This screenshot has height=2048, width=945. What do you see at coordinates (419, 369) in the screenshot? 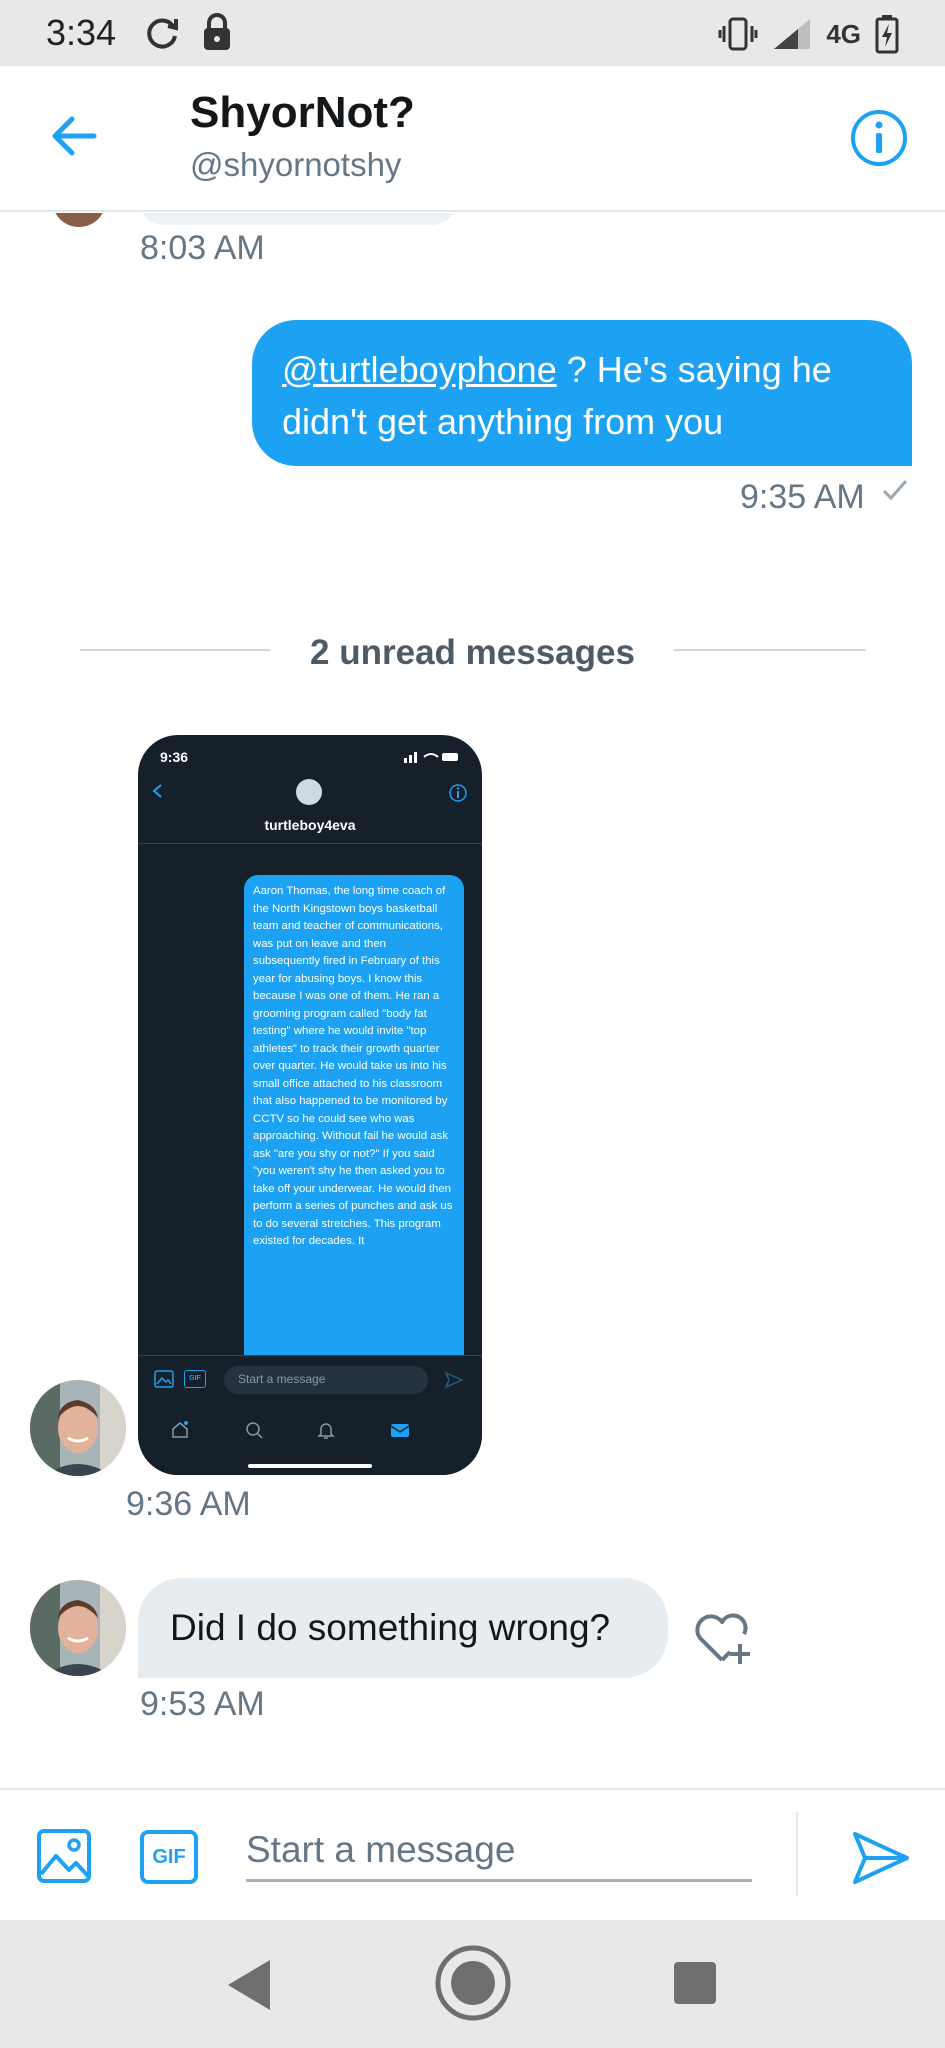
I see `mention-link: @turtleboyphone` at bounding box center [419, 369].